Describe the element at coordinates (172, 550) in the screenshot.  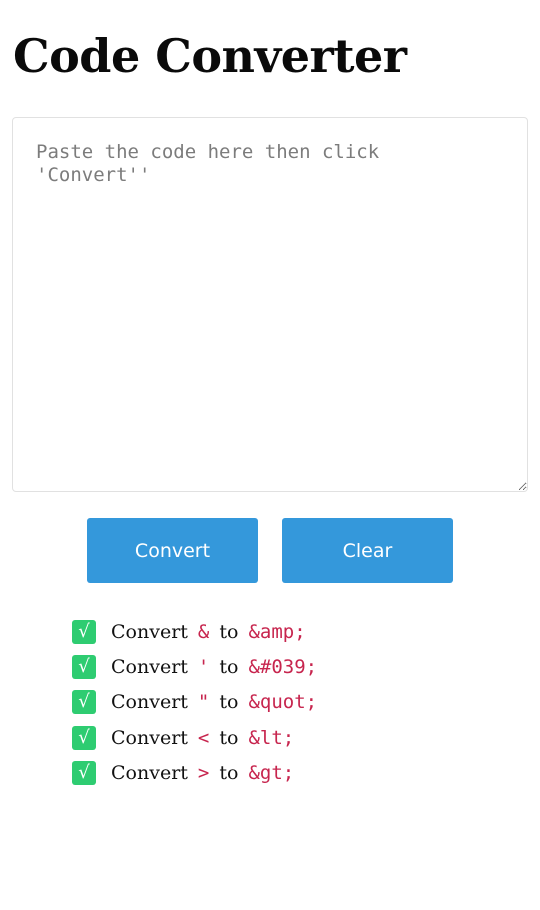
I see `convert-button: Convert` at that location.